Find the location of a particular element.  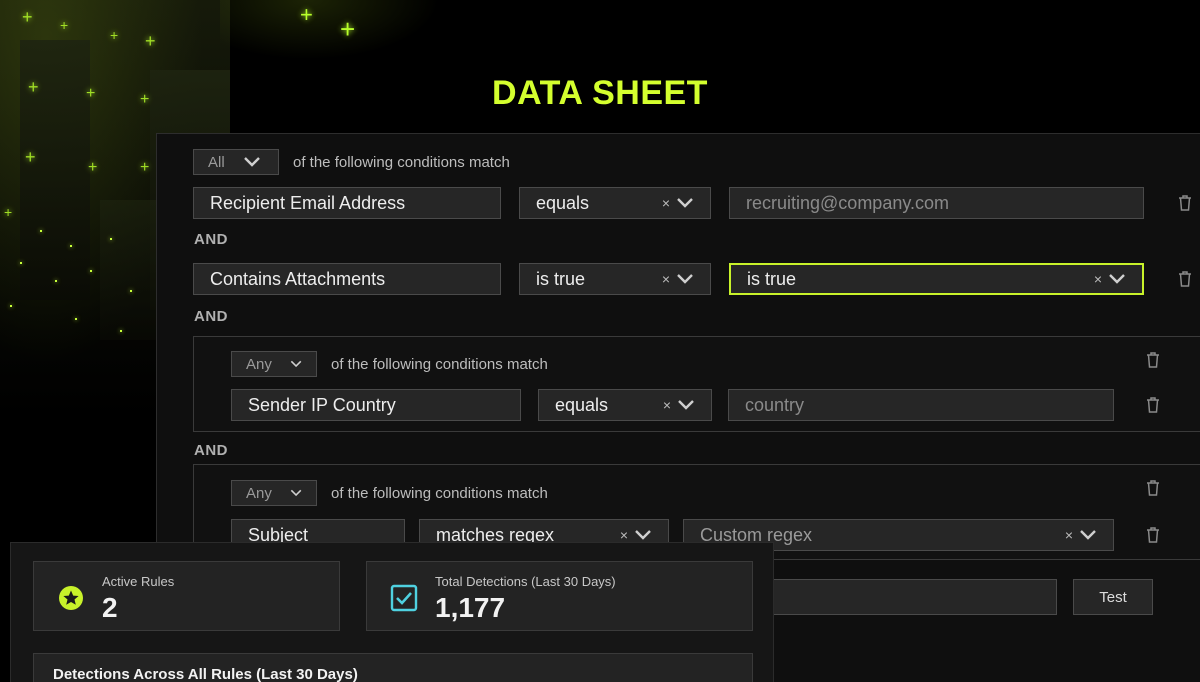

total-detections-card: Total Detections (Last 30 Days) 1,177 is located at coordinates (559, 596).